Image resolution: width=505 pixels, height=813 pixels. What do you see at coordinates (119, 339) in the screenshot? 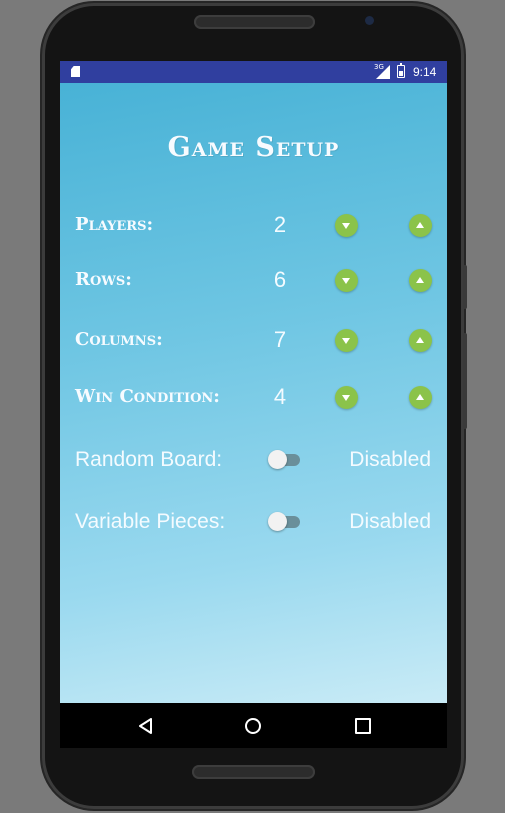
I see `columns-label: Columns:` at bounding box center [119, 339].